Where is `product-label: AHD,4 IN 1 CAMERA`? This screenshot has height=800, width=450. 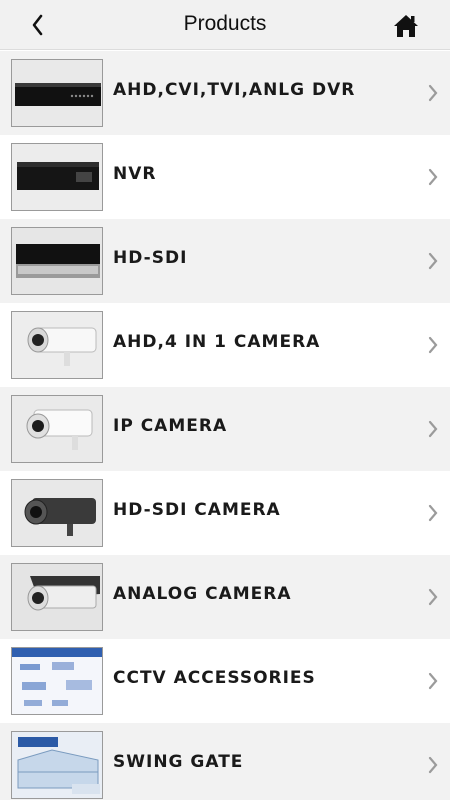
product-label: AHD,4 IN 1 CAMERA is located at coordinates (217, 342).